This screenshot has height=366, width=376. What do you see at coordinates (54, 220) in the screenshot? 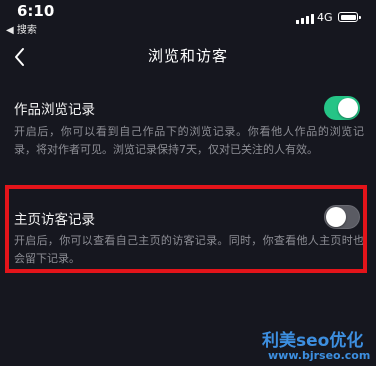
I see `setting-title: 主页访客记录` at bounding box center [54, 220].